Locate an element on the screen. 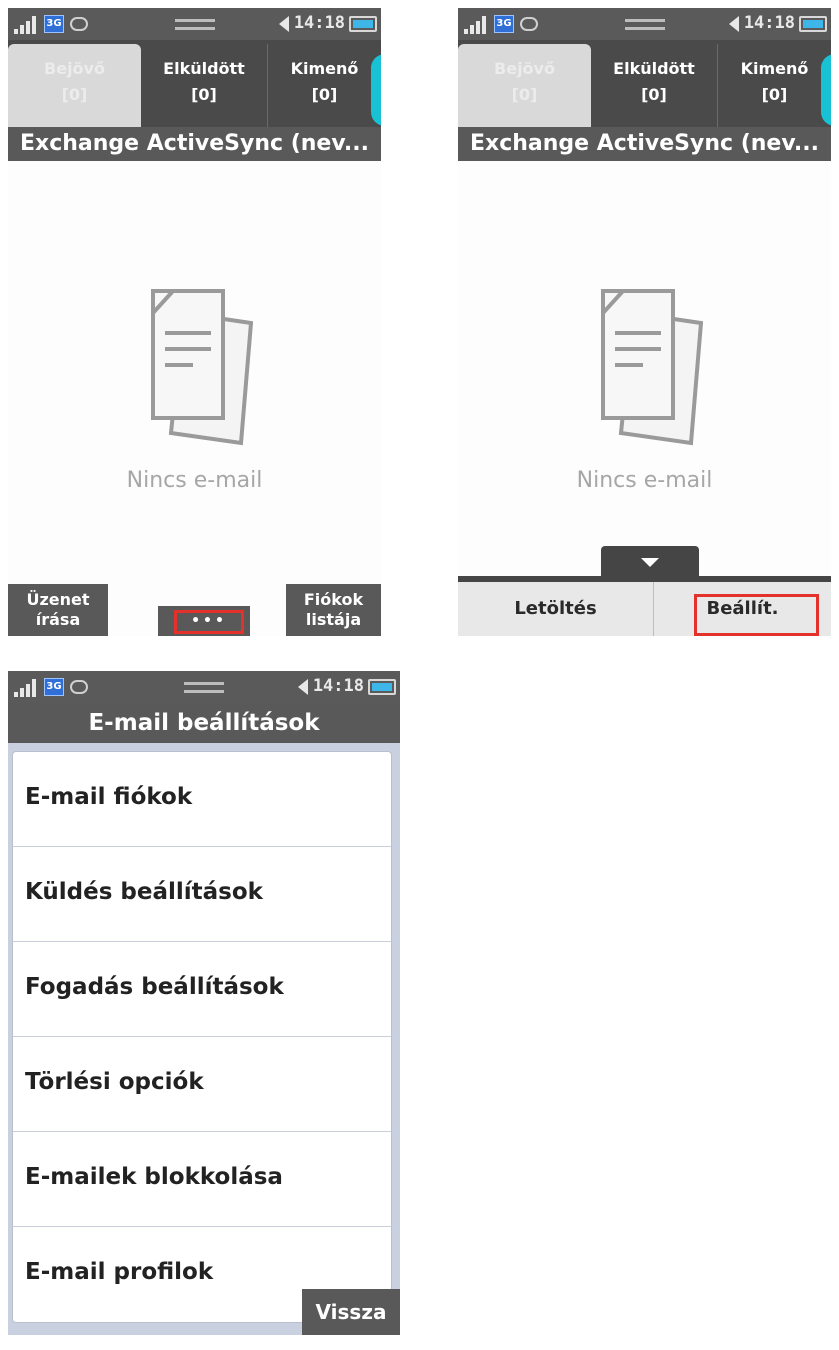  download-button: Letöltés is located at coordinates (556, 609).